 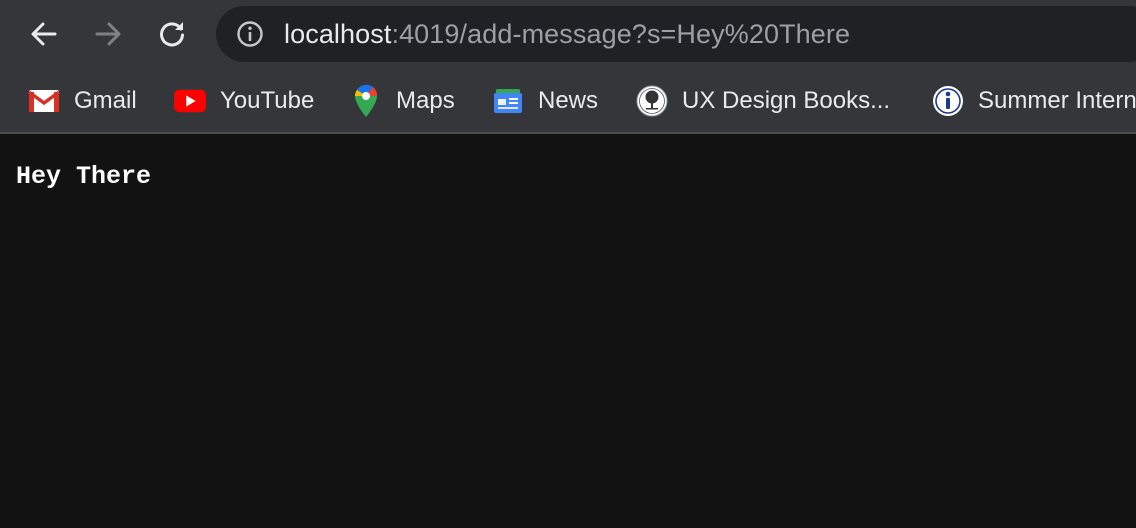 What do you see at coordinates (1057, 100) in the screenshot?
I see `bookmark-label: Summer Intern` at bounding box center [1057, 100].